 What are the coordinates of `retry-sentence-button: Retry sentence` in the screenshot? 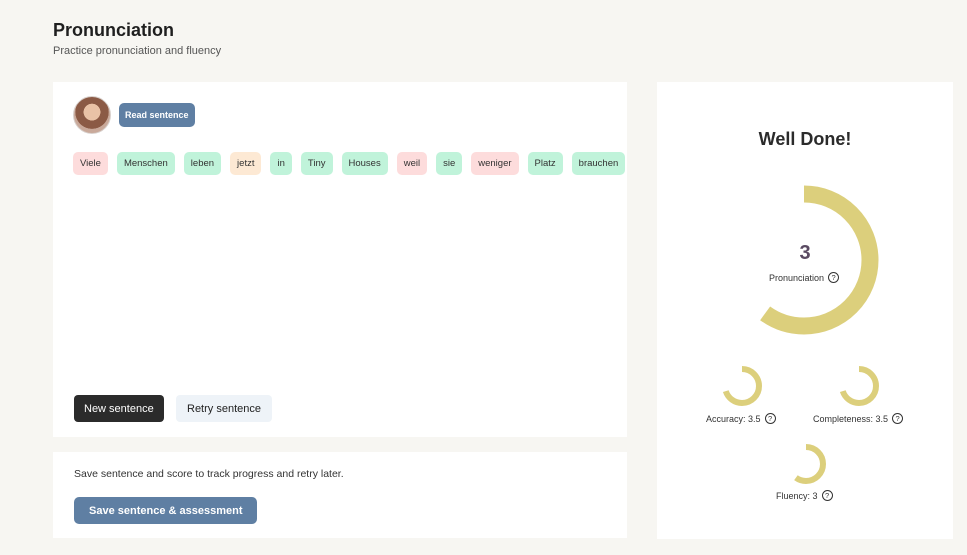 It's located at (224, 408).